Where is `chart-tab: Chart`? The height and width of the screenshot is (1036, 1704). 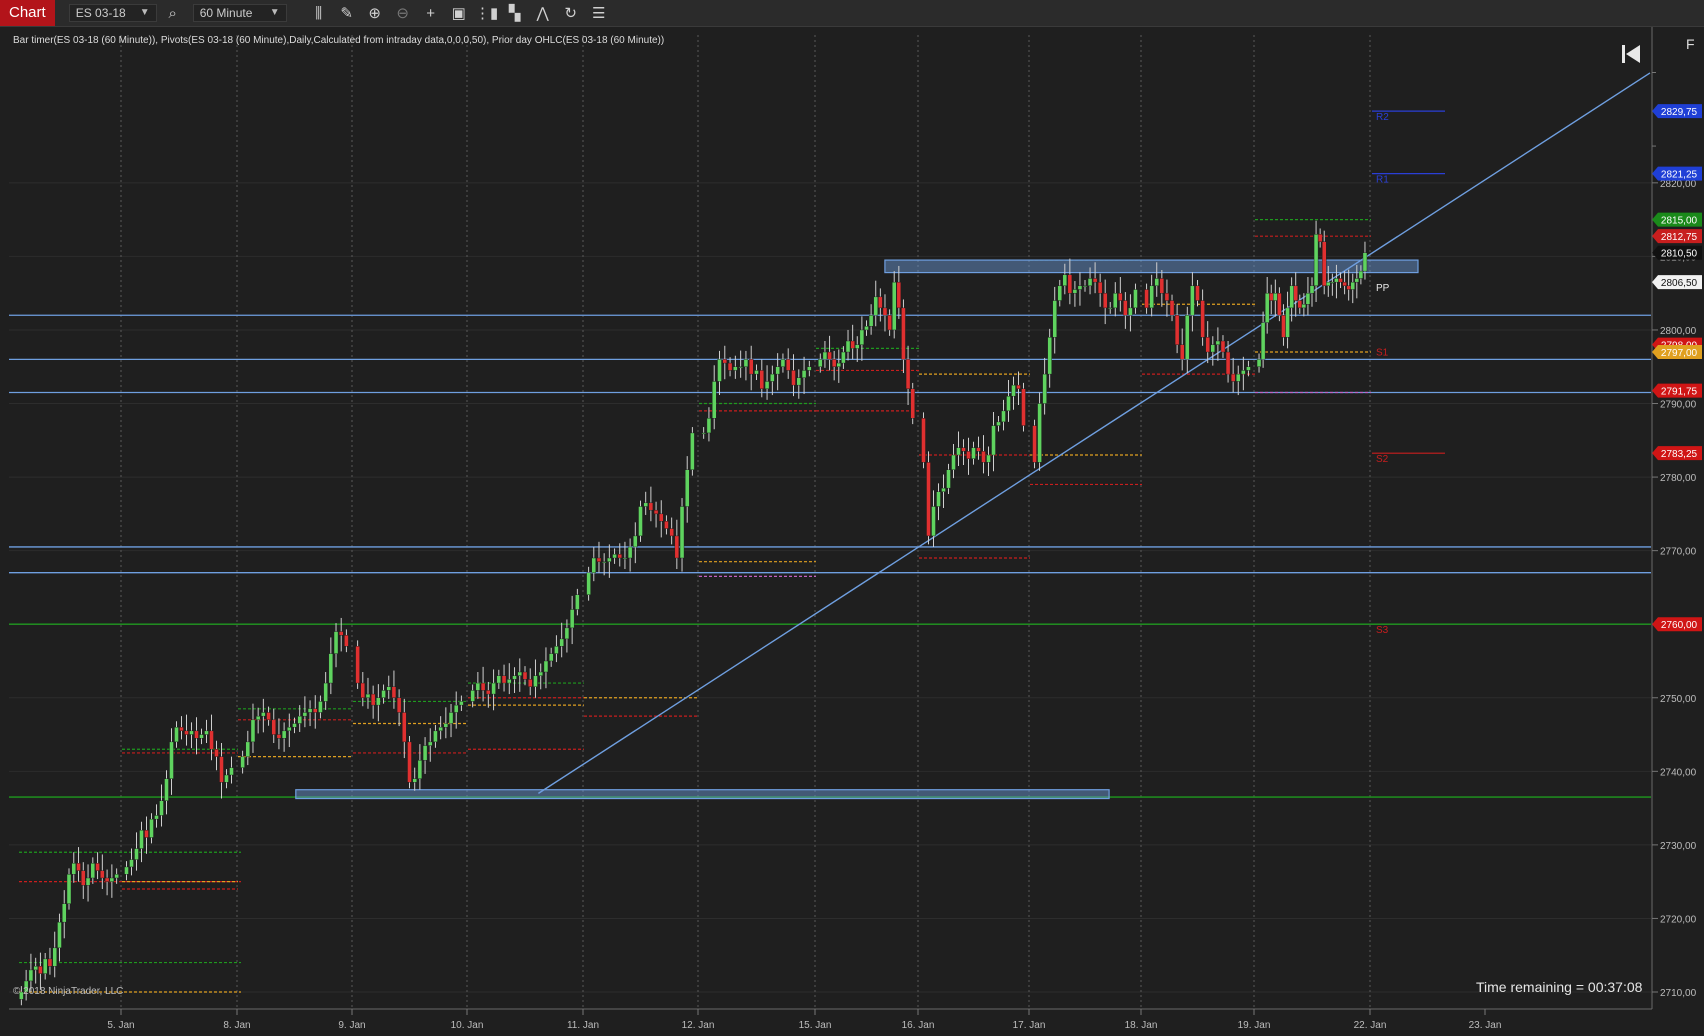 chart-tab: Chart is located at coordinates (27, 13).